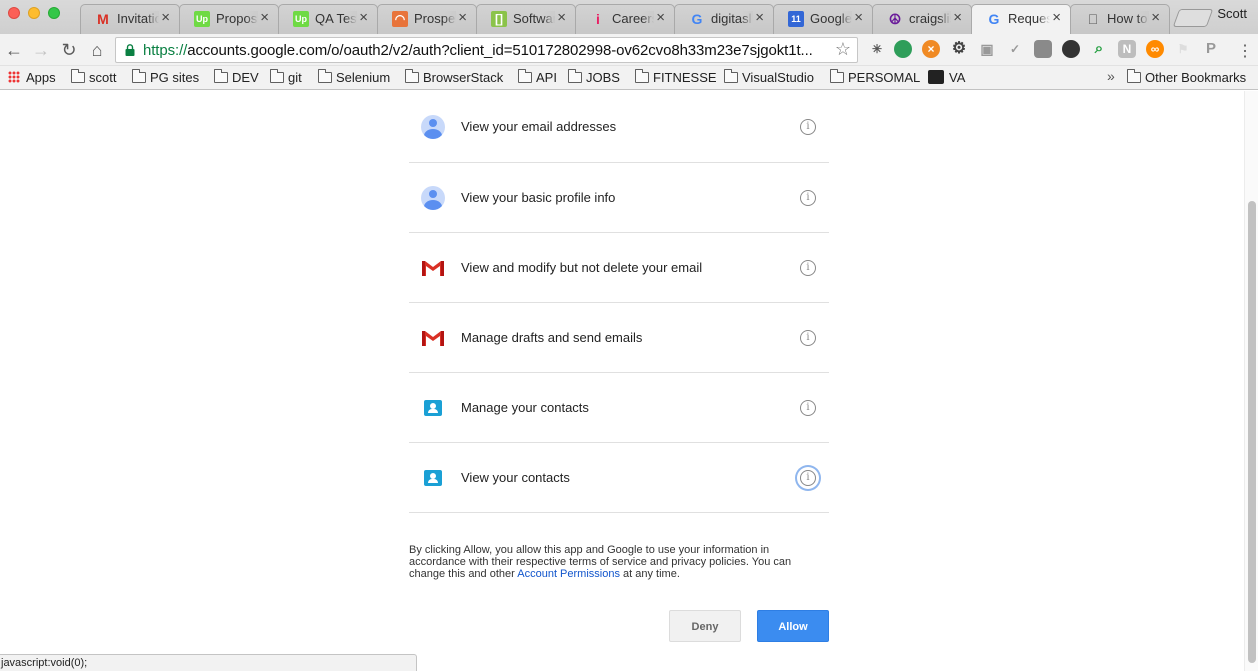 The width and height of the screenshot is (1258, 671). I want to click on home-icon: ⌂, so click(97, 50).